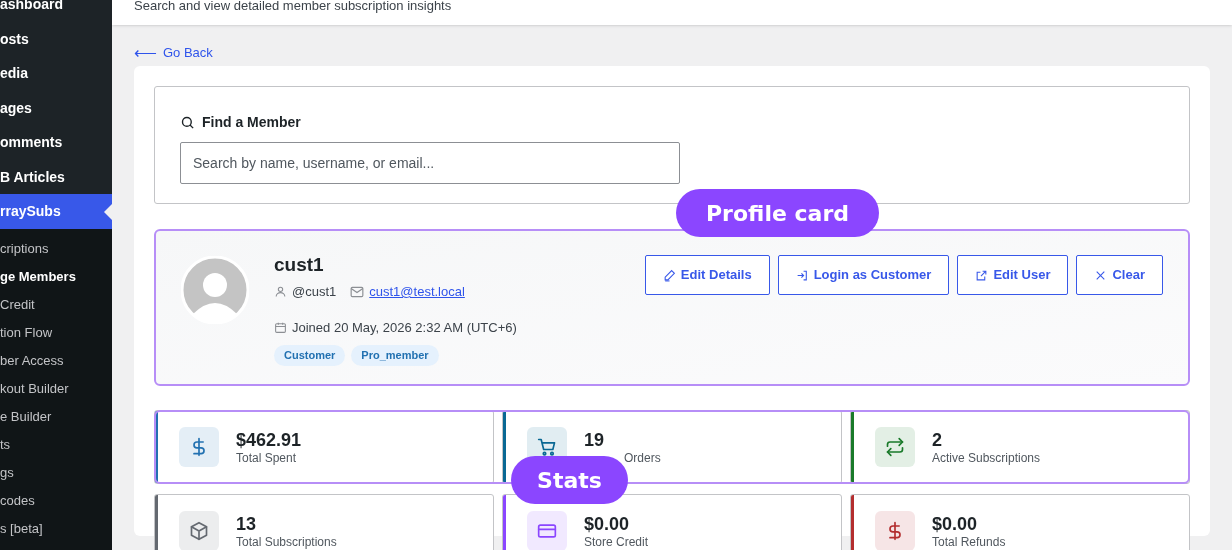  What do you see at coordinates (56, 38) in the screenshot?
I see `sidebar-item: osts` at bounding box center [56, 38].